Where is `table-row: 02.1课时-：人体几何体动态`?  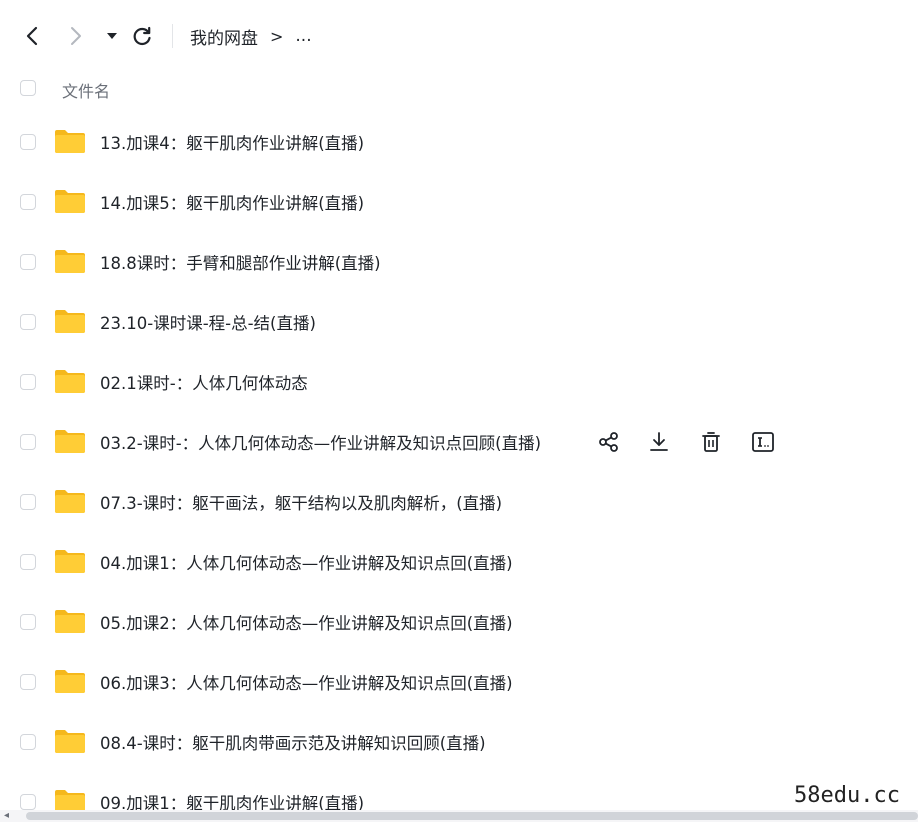 table-row: 02.1课时-：人体几何体动态 is located at coordinates (459, 382).